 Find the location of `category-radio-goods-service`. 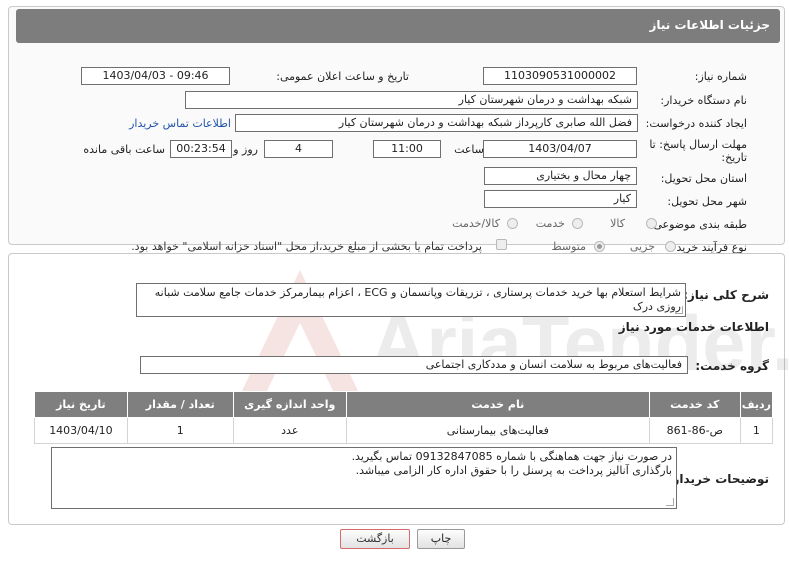

category-radio-goods-service is located at coordinates (512, 223).